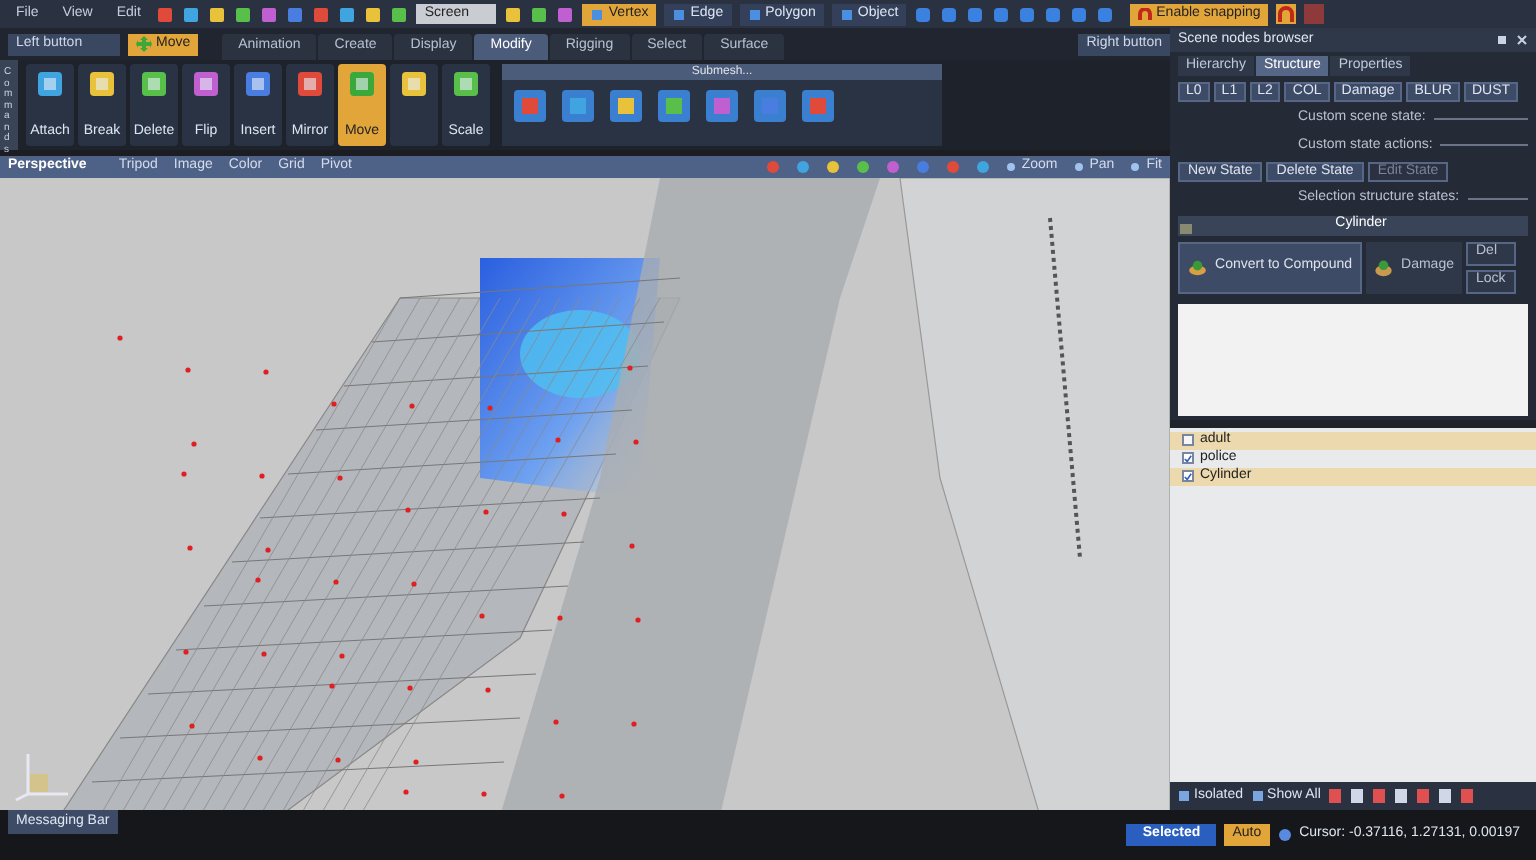  I want to click on tool-button, so click(414, 105).